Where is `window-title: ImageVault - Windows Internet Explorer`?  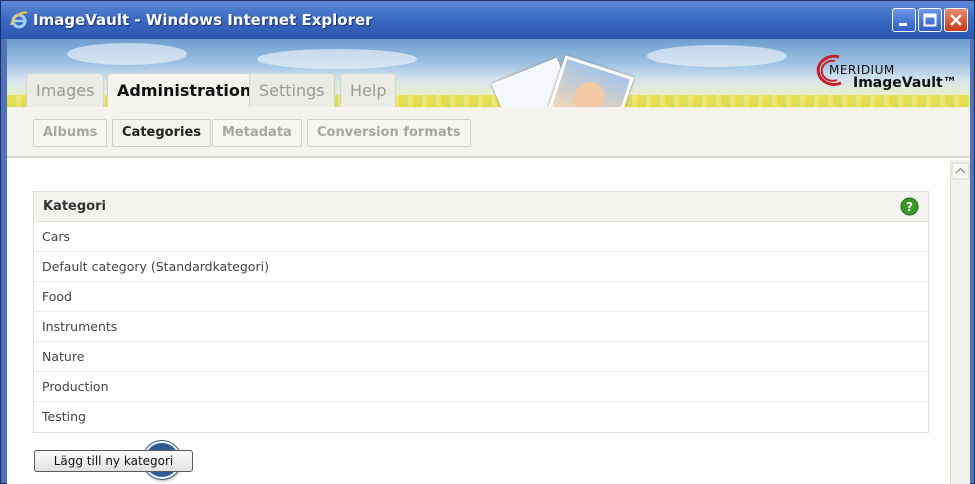 window-title: ImageVault - Windows Internet Explorer is located at coordinates (203, 20).